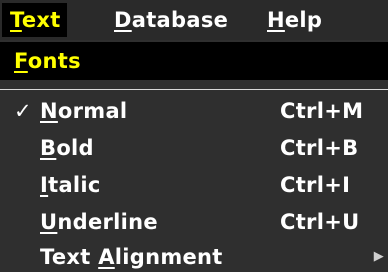  Describe the element at coordinates (48, 148) in the screenshot. I see `bold-mnemonic: B` at that location.